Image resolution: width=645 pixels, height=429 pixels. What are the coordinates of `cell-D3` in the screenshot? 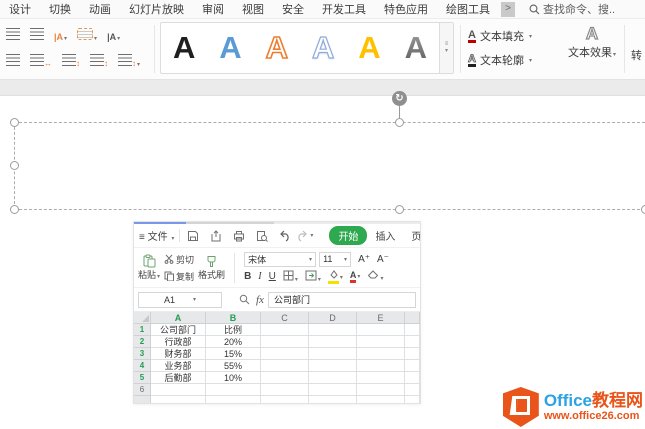 It's located at (333, 354).